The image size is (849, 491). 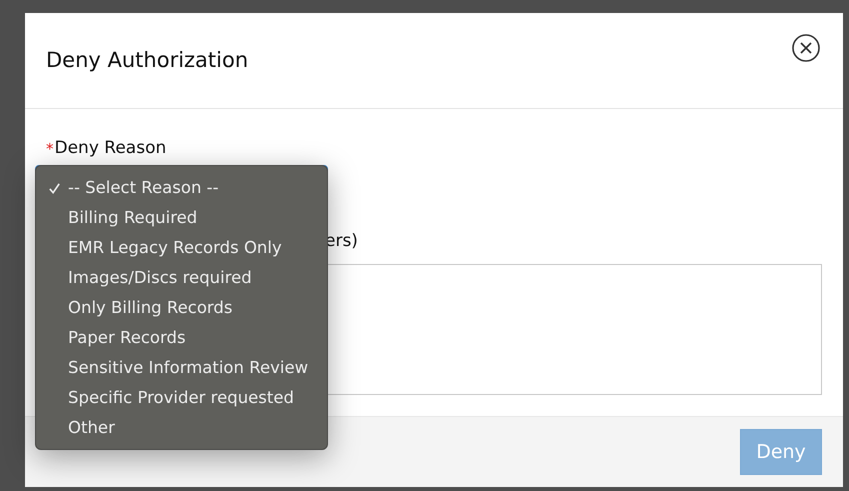 I want to click on close-icon, so click(x=806, y=47).